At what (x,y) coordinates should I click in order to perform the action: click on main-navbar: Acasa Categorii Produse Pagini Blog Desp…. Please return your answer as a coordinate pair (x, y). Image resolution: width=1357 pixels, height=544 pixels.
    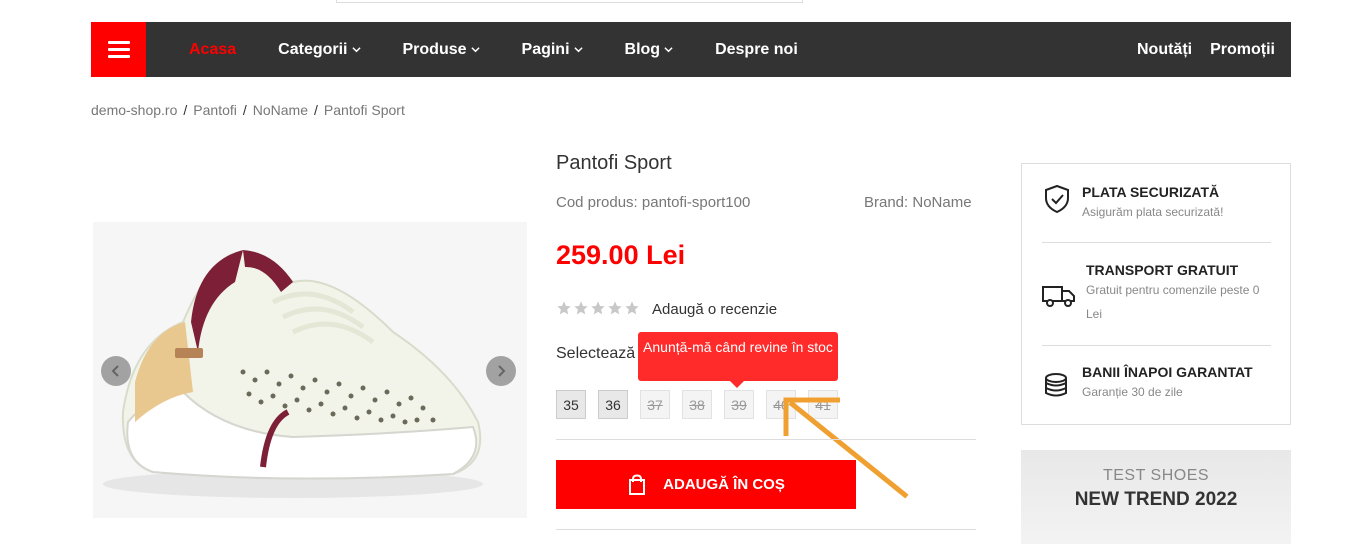
    Looking at the image, I should click on (691, 49).